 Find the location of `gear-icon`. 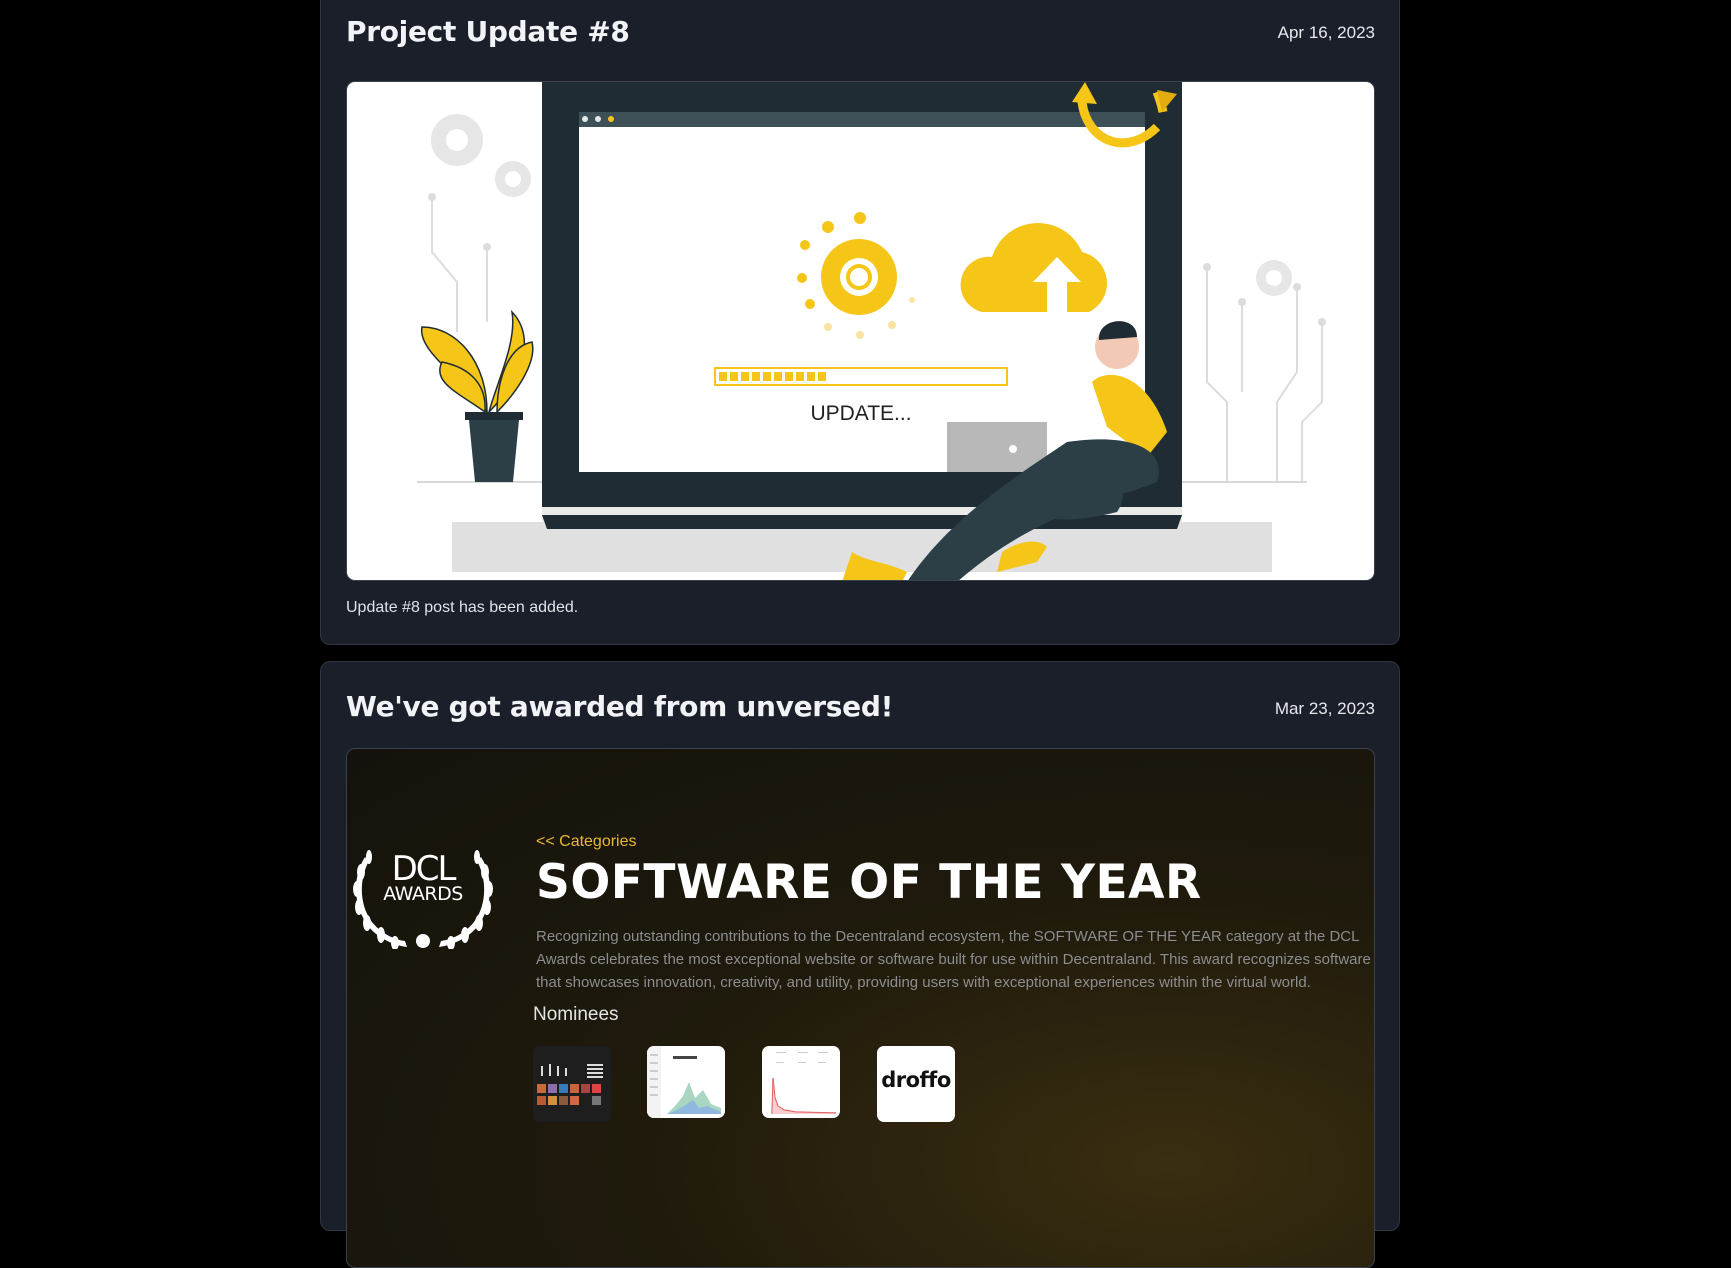

gear-icon is located at coordinates (859, 277).